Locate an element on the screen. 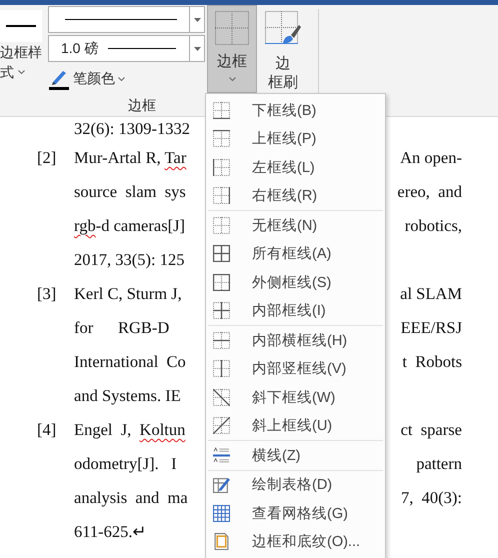 The height and width of the screenshot is (558, 498). pen-color-button: 笔颜色 is located at coordinates (86, 79).